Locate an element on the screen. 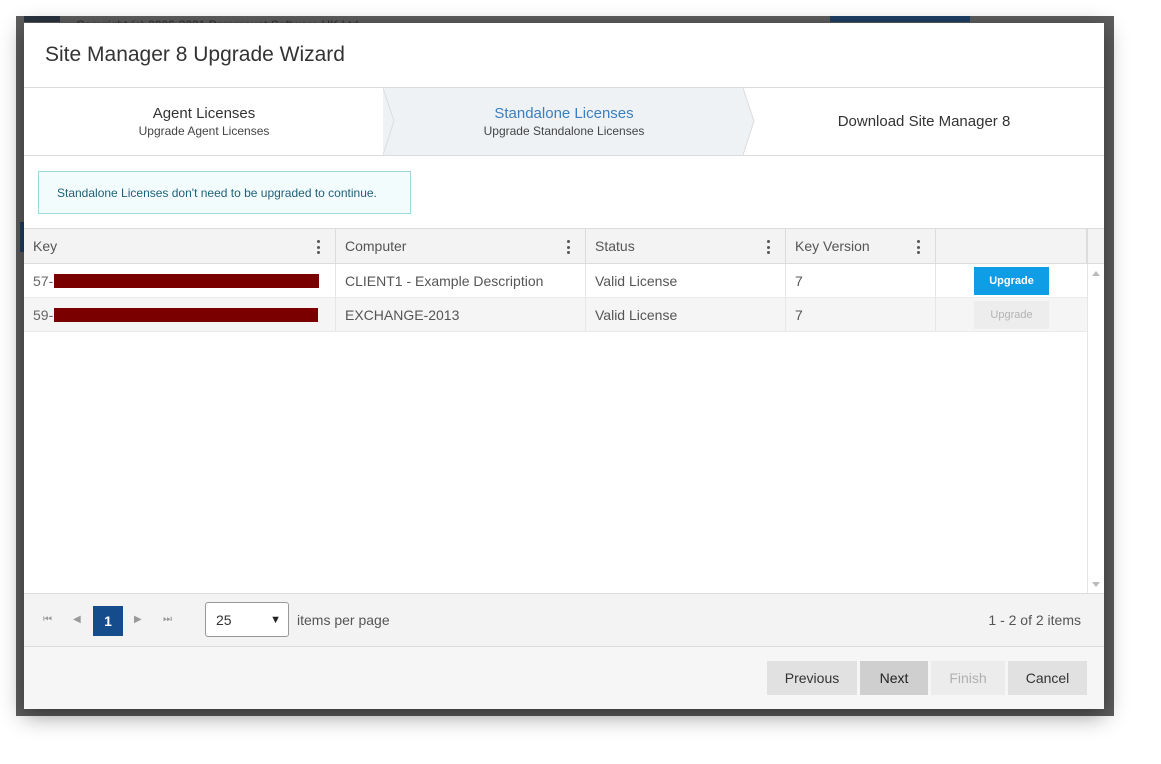 The image size is (1161, 764). column-header-key-version: Key Version is located at coordinates (861, 246).